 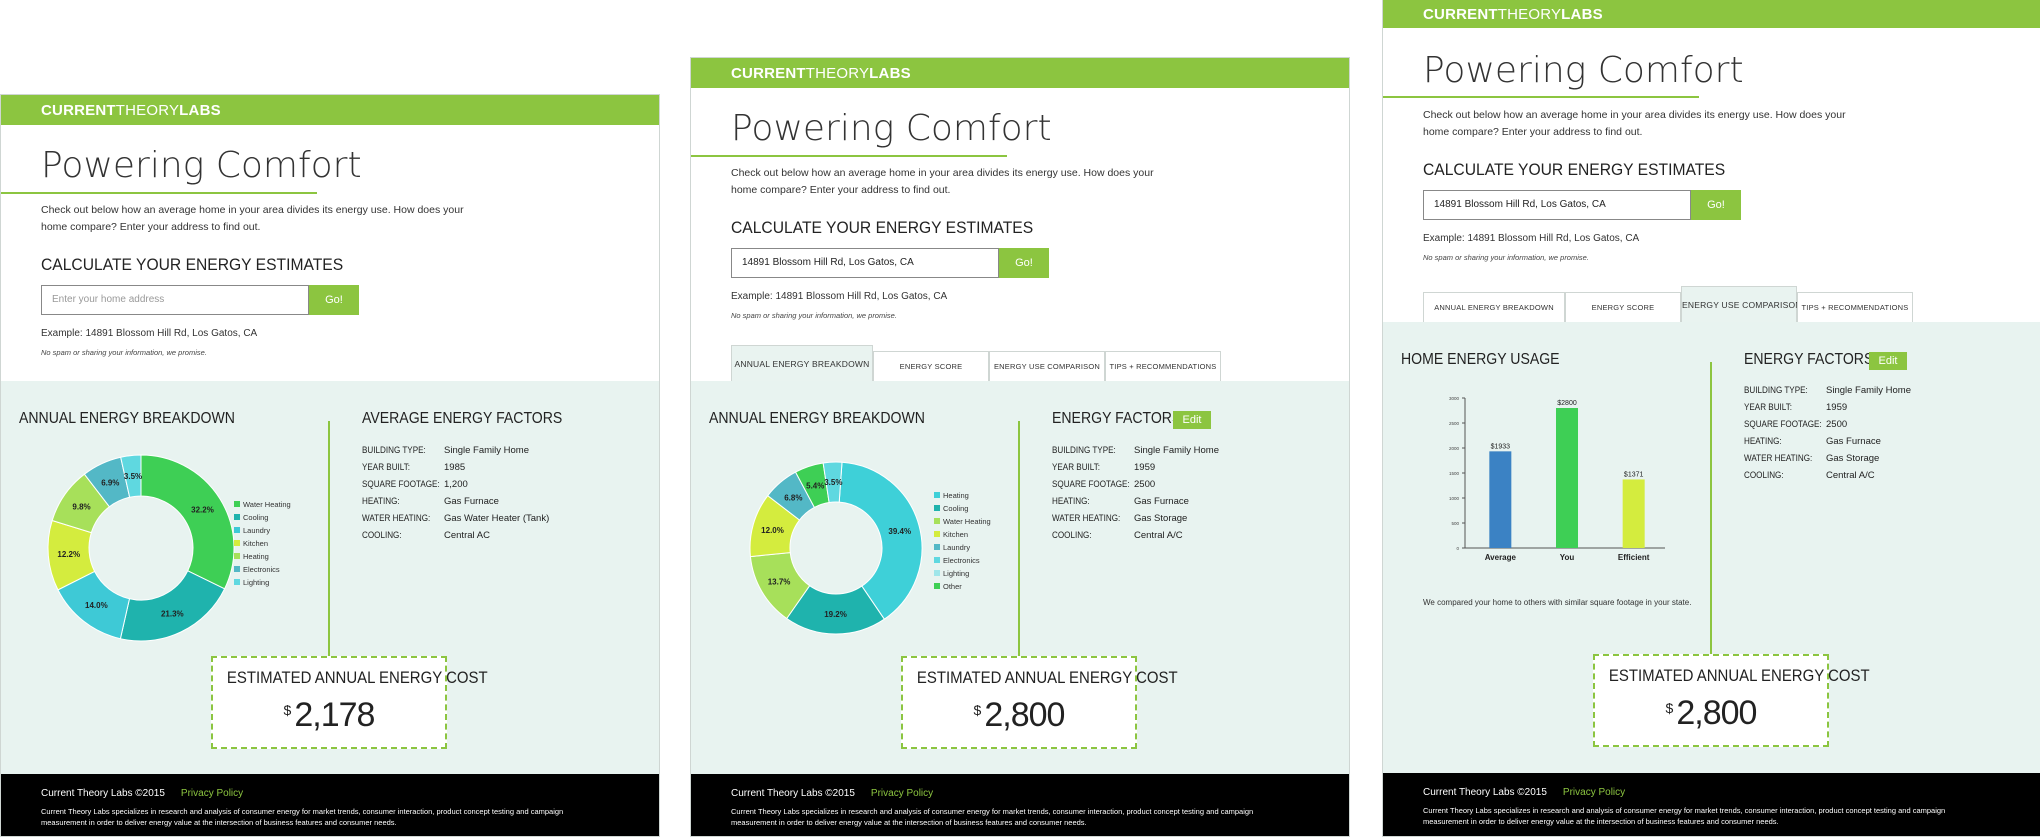 I want to click on donut-slice-label: 39.4%, so click(x=899, y=531).